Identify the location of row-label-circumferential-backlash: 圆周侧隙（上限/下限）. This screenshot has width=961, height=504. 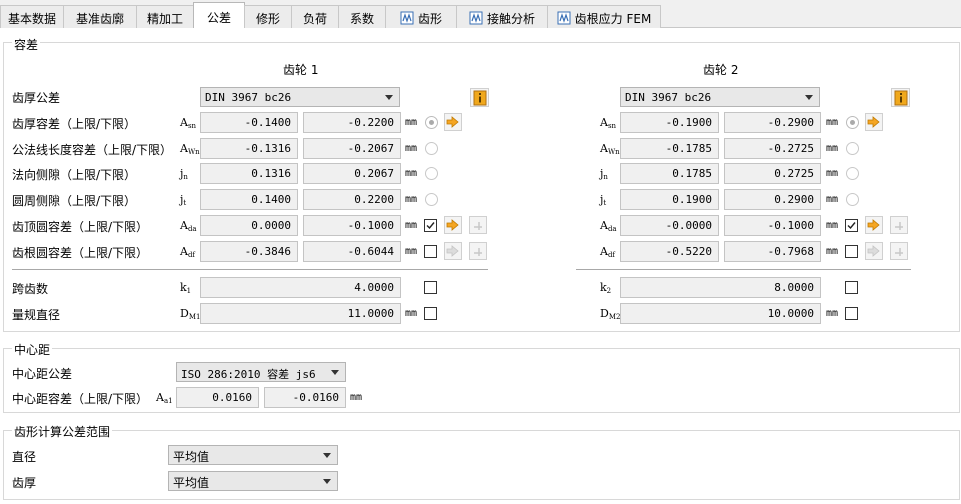
(74, 201).